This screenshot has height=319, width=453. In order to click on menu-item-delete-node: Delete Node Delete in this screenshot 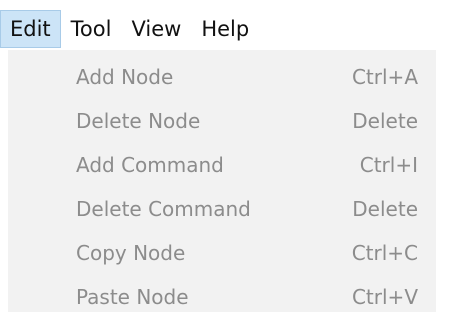, I will do `click(222, 121)`.